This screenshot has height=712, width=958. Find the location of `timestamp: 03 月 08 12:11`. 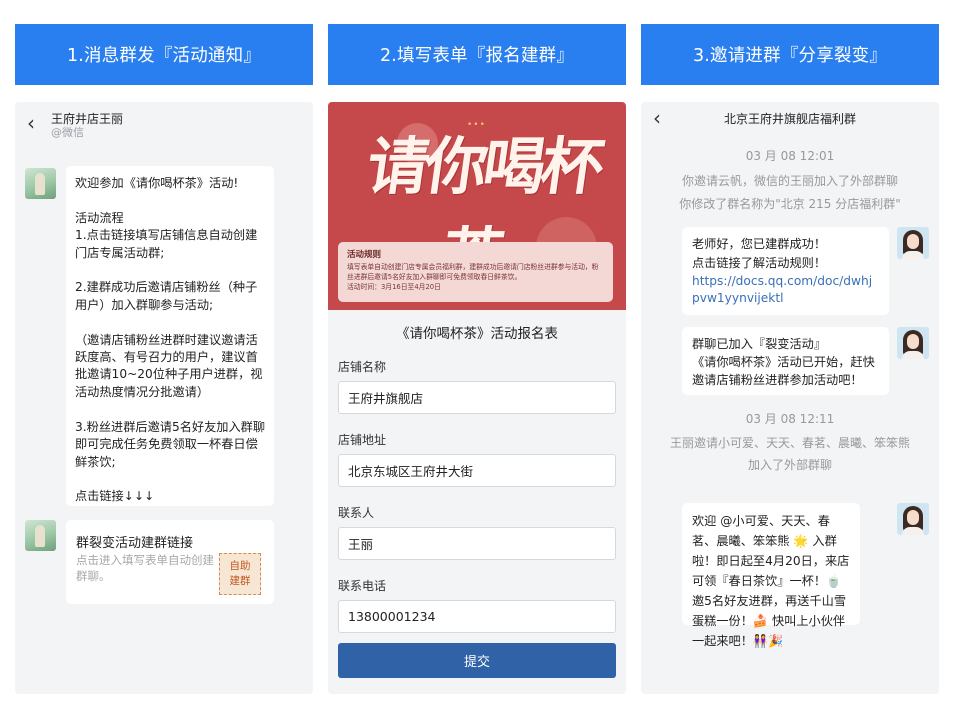

timestamp: 03 月 08 12:11 is located at coordinates (790, 419).